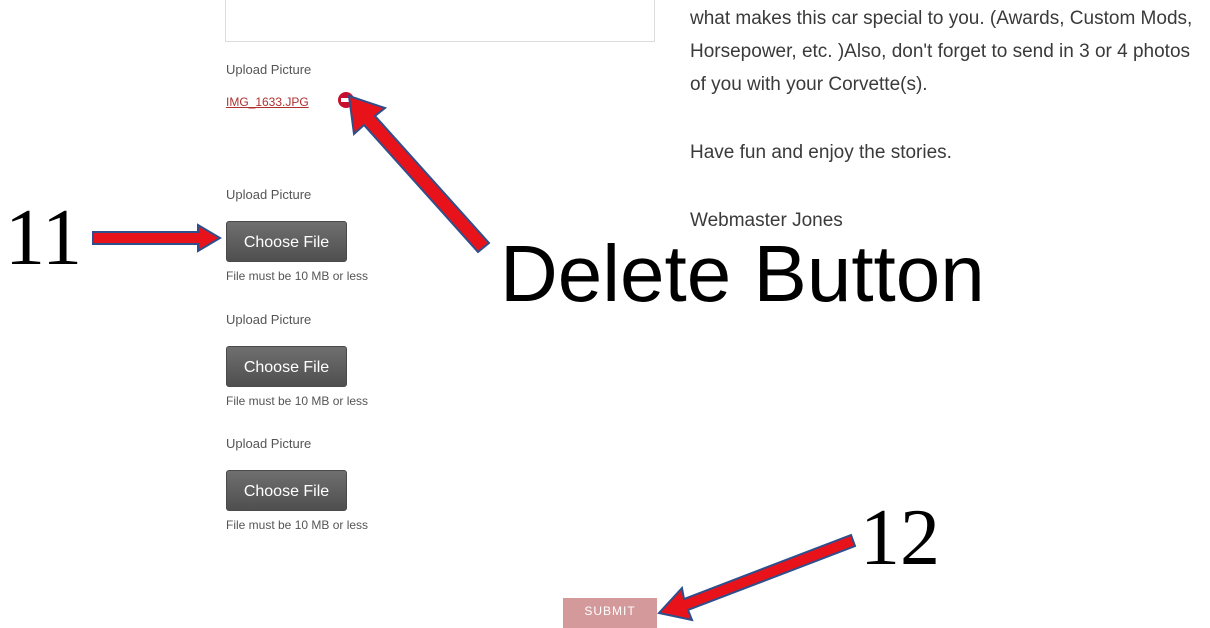 This screenshot has width=1210, height=628. I want to click on uploaded-file-link: IMG_1633.JPG, so click(267, 102).